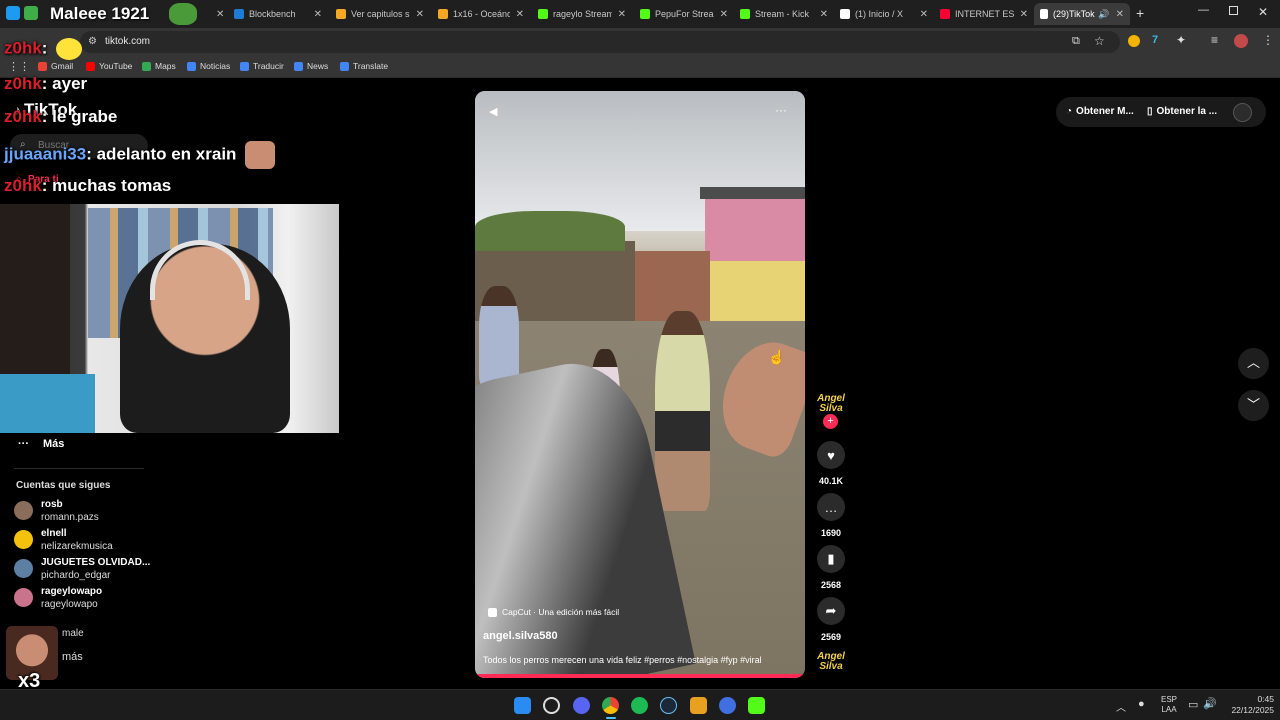  What do you see at coordinates (582, 14) in the screenshot?
I see `tab-rageylo-stream: rageylo Stream ✕` at bounding box center [582, 14].